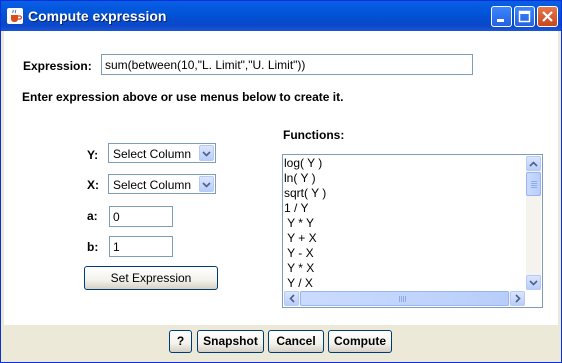  Describe the element at coordinates (517, 298) in the screenshot. I see `chevron-right-icon` at that location.